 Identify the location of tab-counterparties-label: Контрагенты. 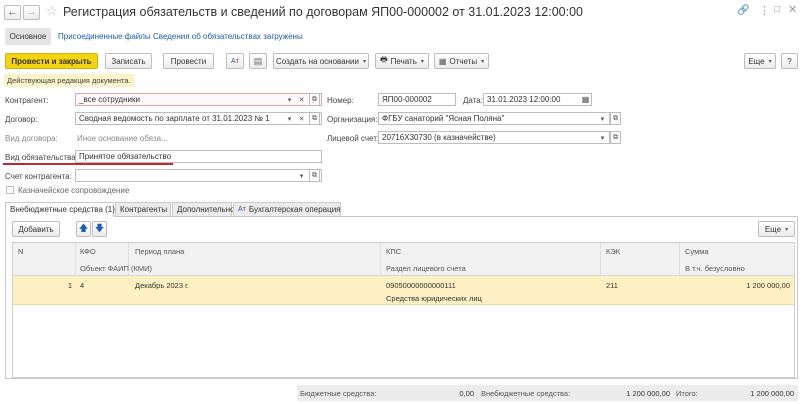
(144, 209).